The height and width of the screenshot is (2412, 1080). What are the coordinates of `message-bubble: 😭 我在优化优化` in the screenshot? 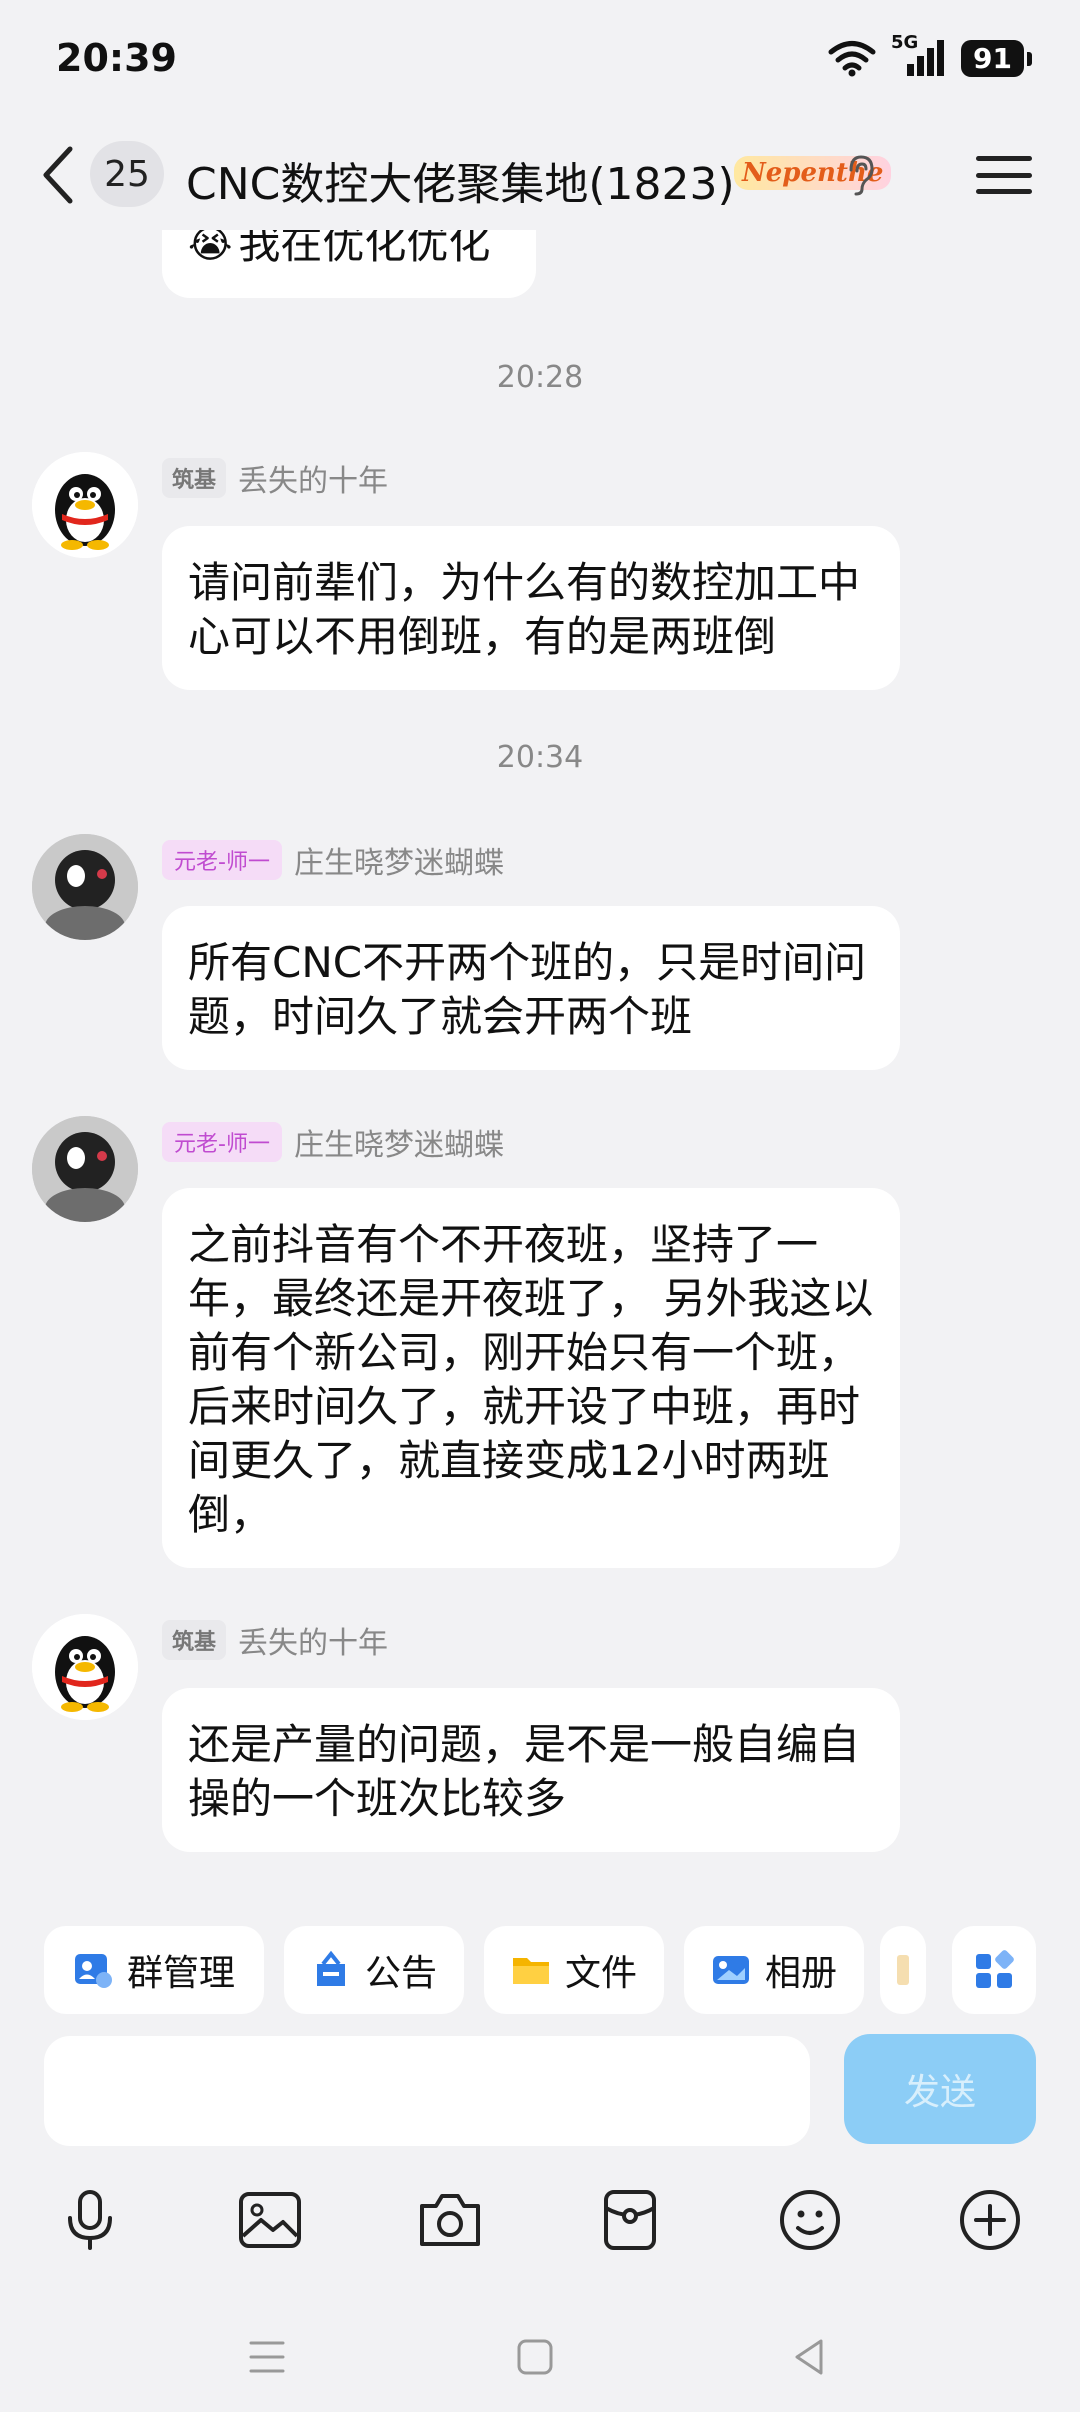 It's located at (349, 264).